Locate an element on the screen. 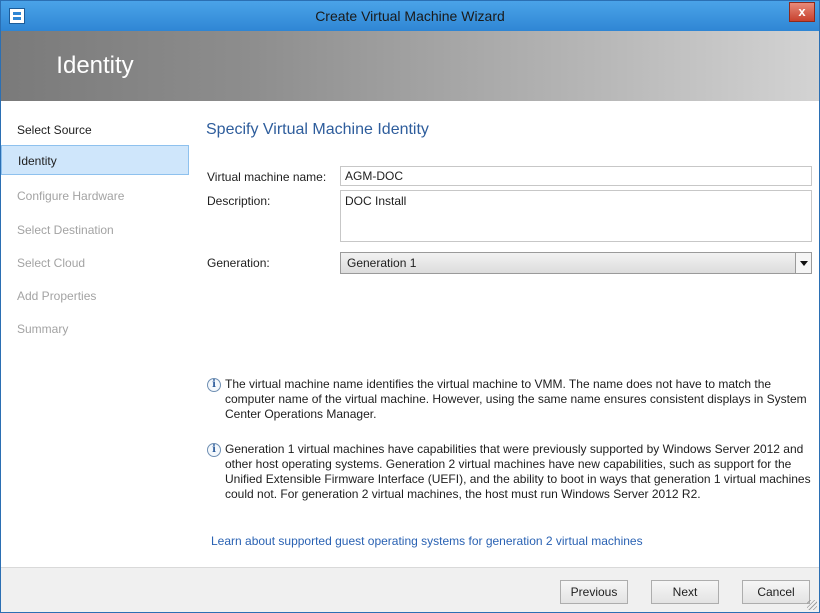 The width and height of the screenshot is (820, 613). step-add-properties: Add Properties is located at coordinates (57, 296).